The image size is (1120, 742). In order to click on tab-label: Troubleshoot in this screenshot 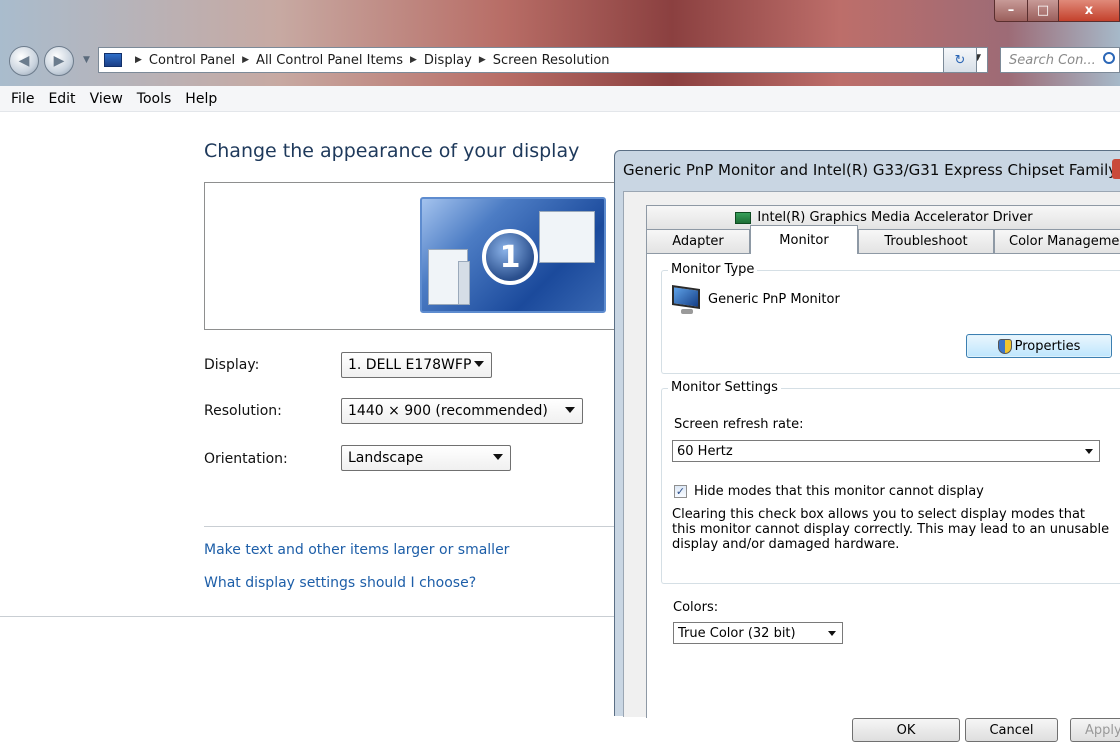, I will do `click(926, 241)`.